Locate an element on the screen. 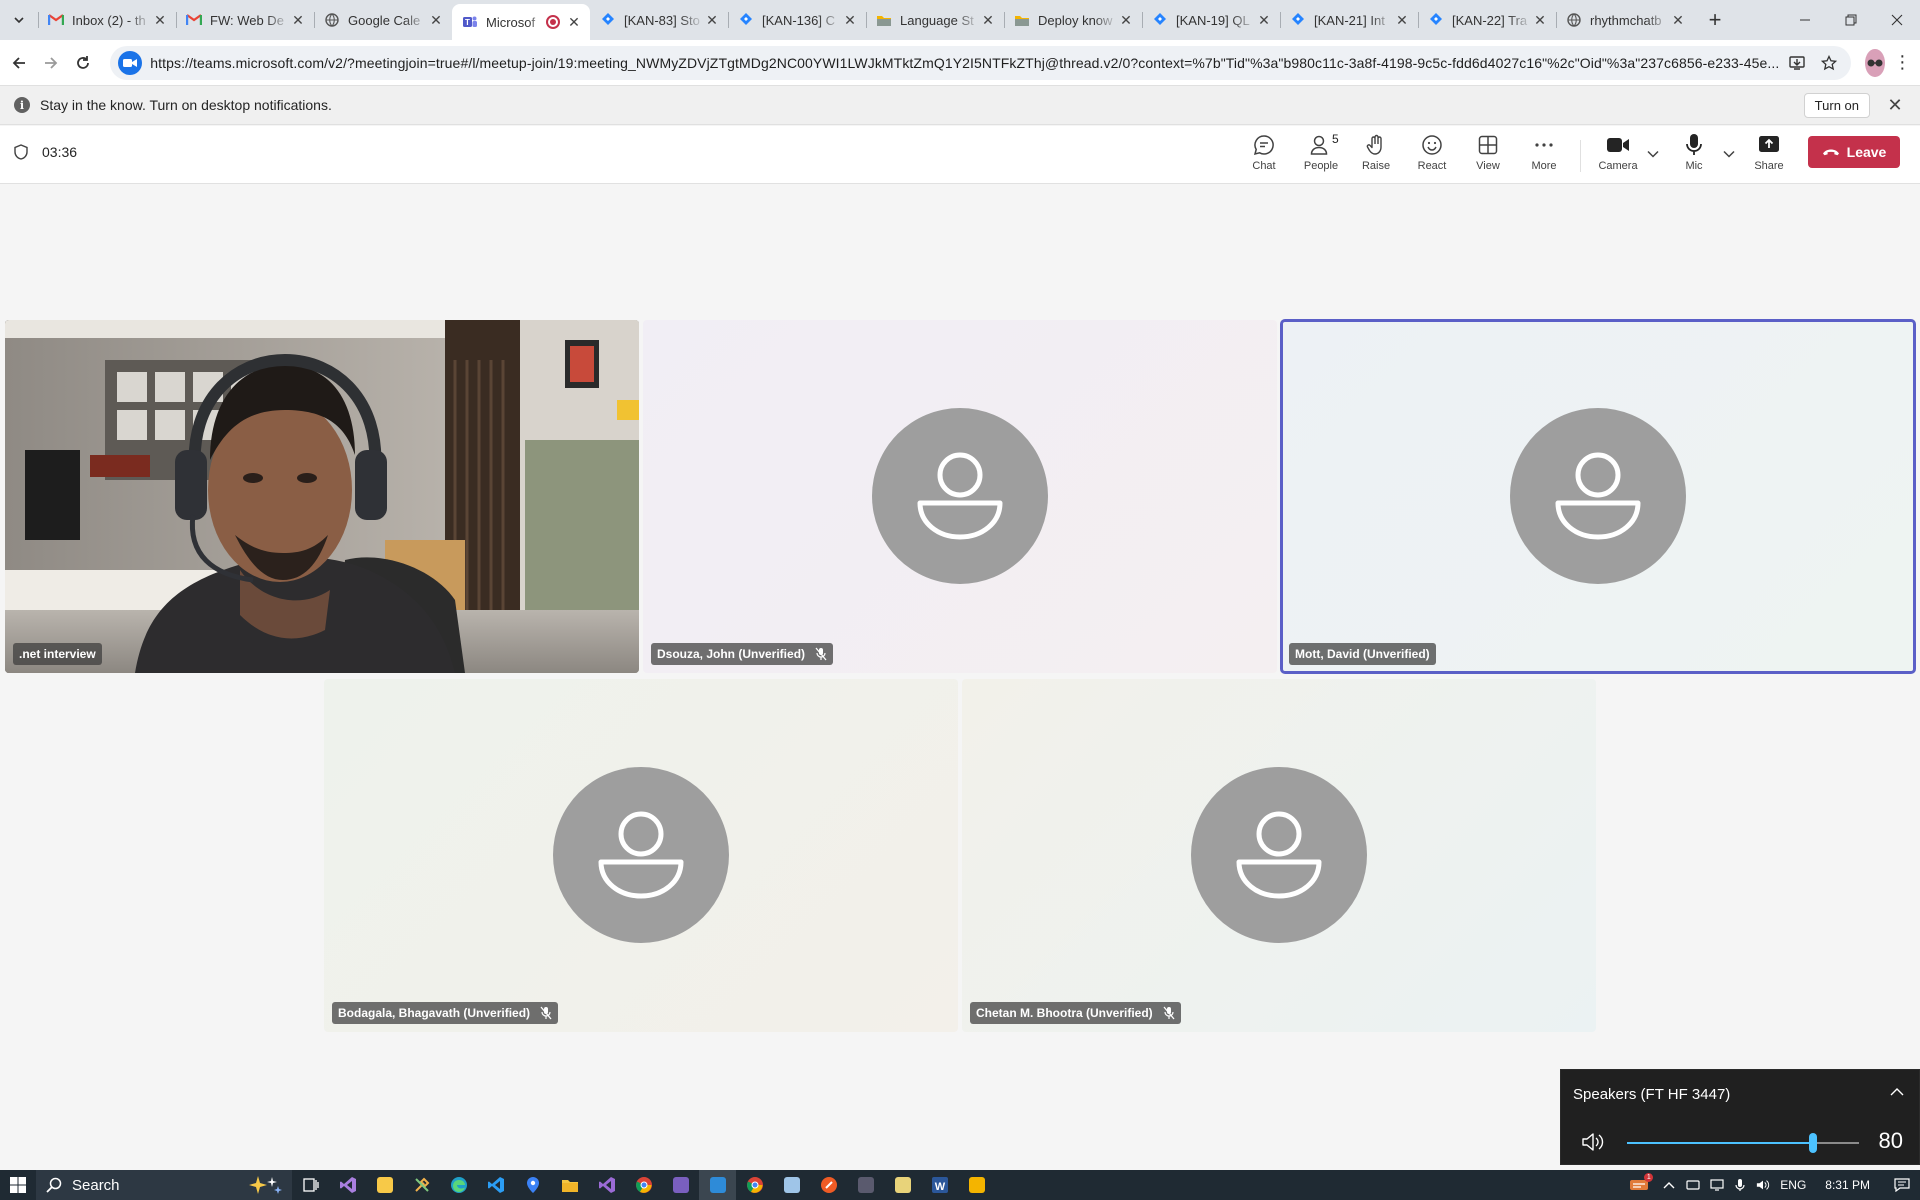  vscode-icon is located at coordinates (495, 1185).